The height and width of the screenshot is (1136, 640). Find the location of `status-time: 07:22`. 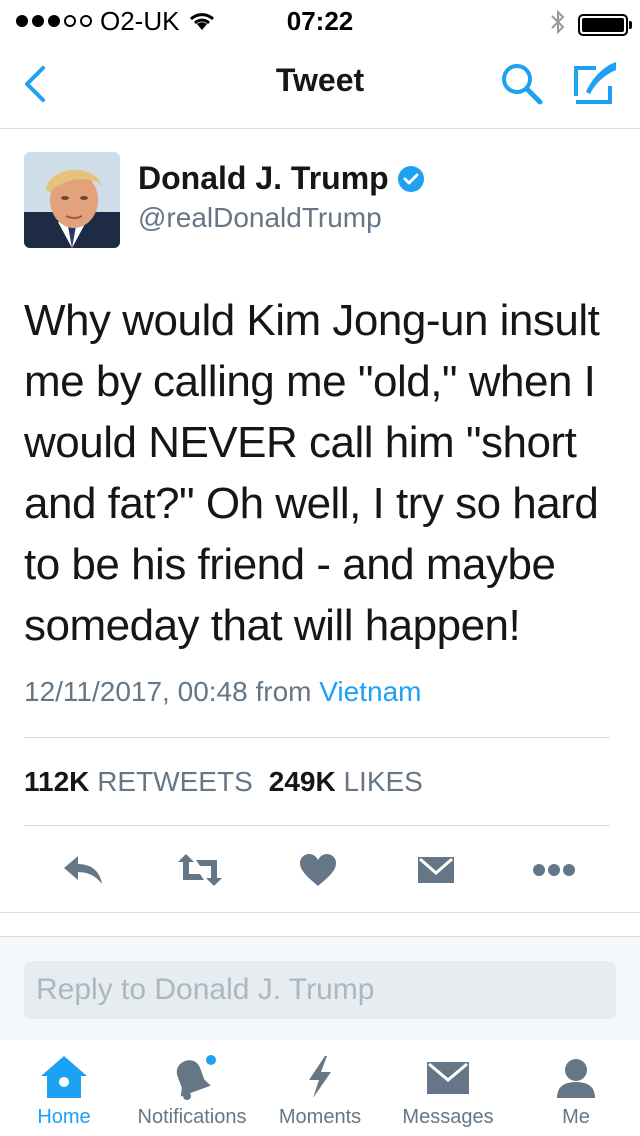

status-time: 07:22 is located at coordinates (320, 21).